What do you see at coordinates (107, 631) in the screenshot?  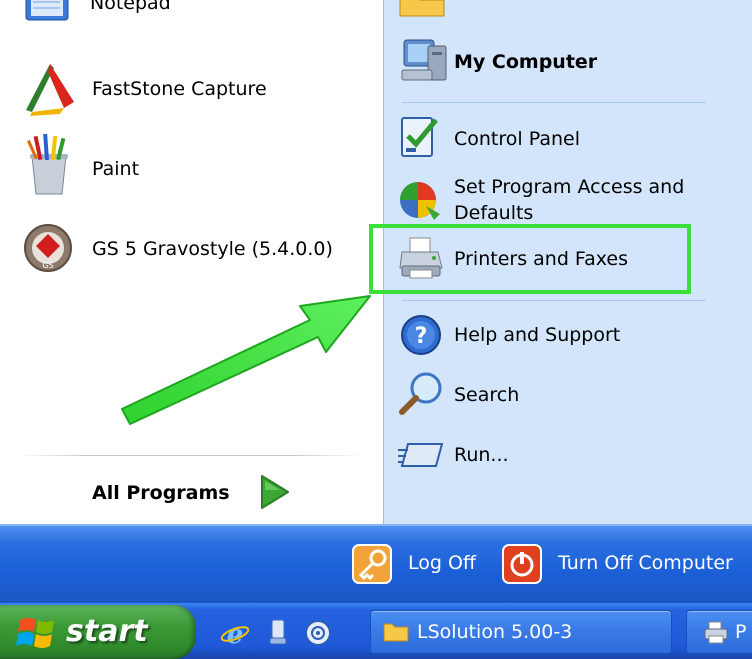 I see `start-label: start` at bounding box center [107, 631].